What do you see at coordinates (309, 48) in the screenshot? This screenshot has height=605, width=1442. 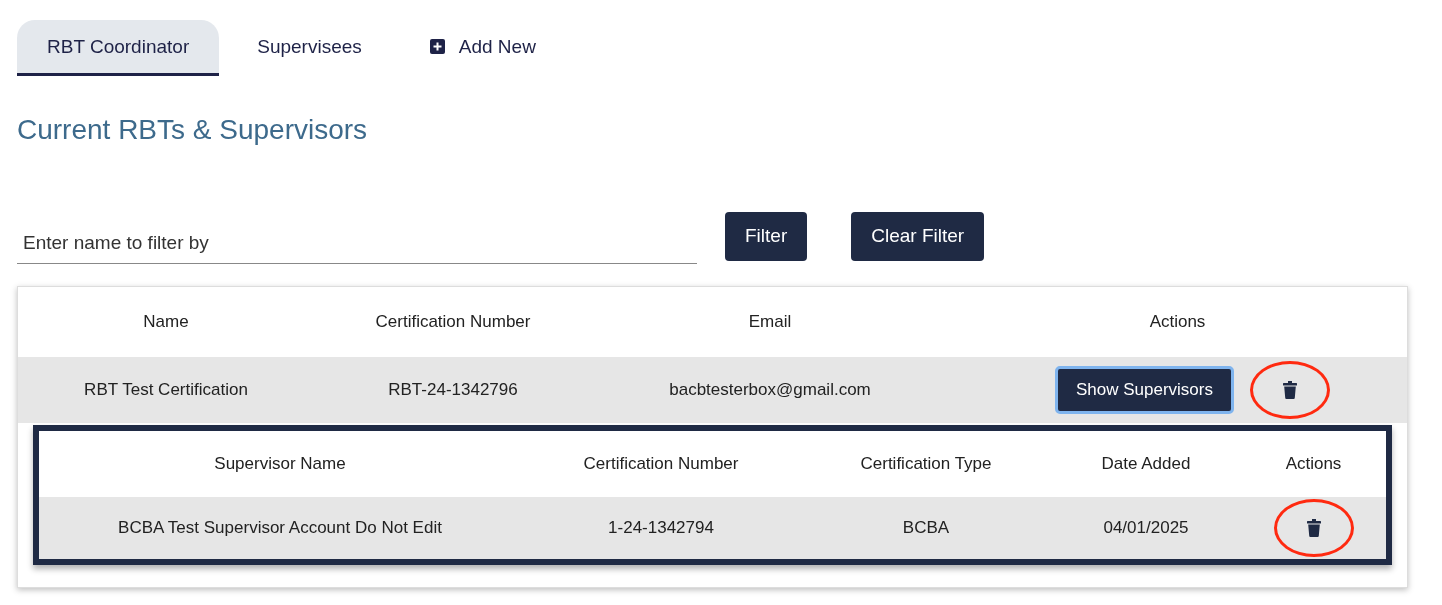 I see `tab: Supervisees` at bounding box center [309, 48].